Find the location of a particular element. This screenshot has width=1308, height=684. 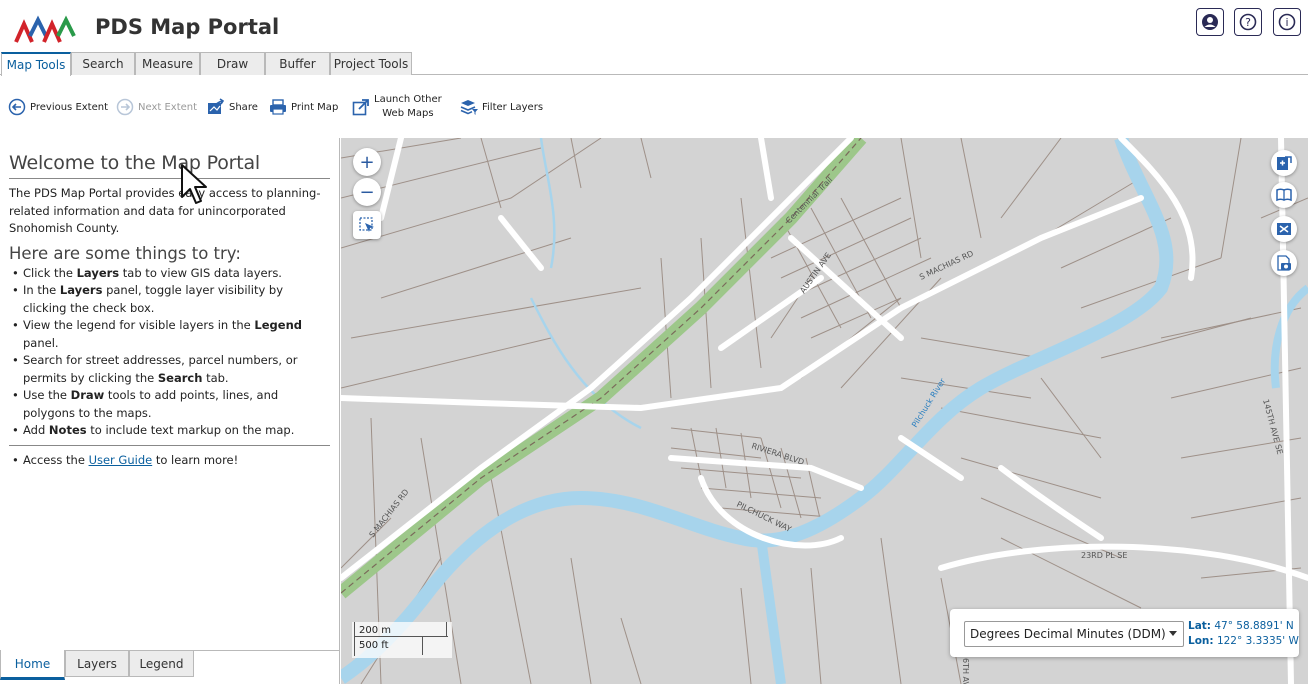

filter-layers-label: Filter Layers is located at coordinates (513, 107).